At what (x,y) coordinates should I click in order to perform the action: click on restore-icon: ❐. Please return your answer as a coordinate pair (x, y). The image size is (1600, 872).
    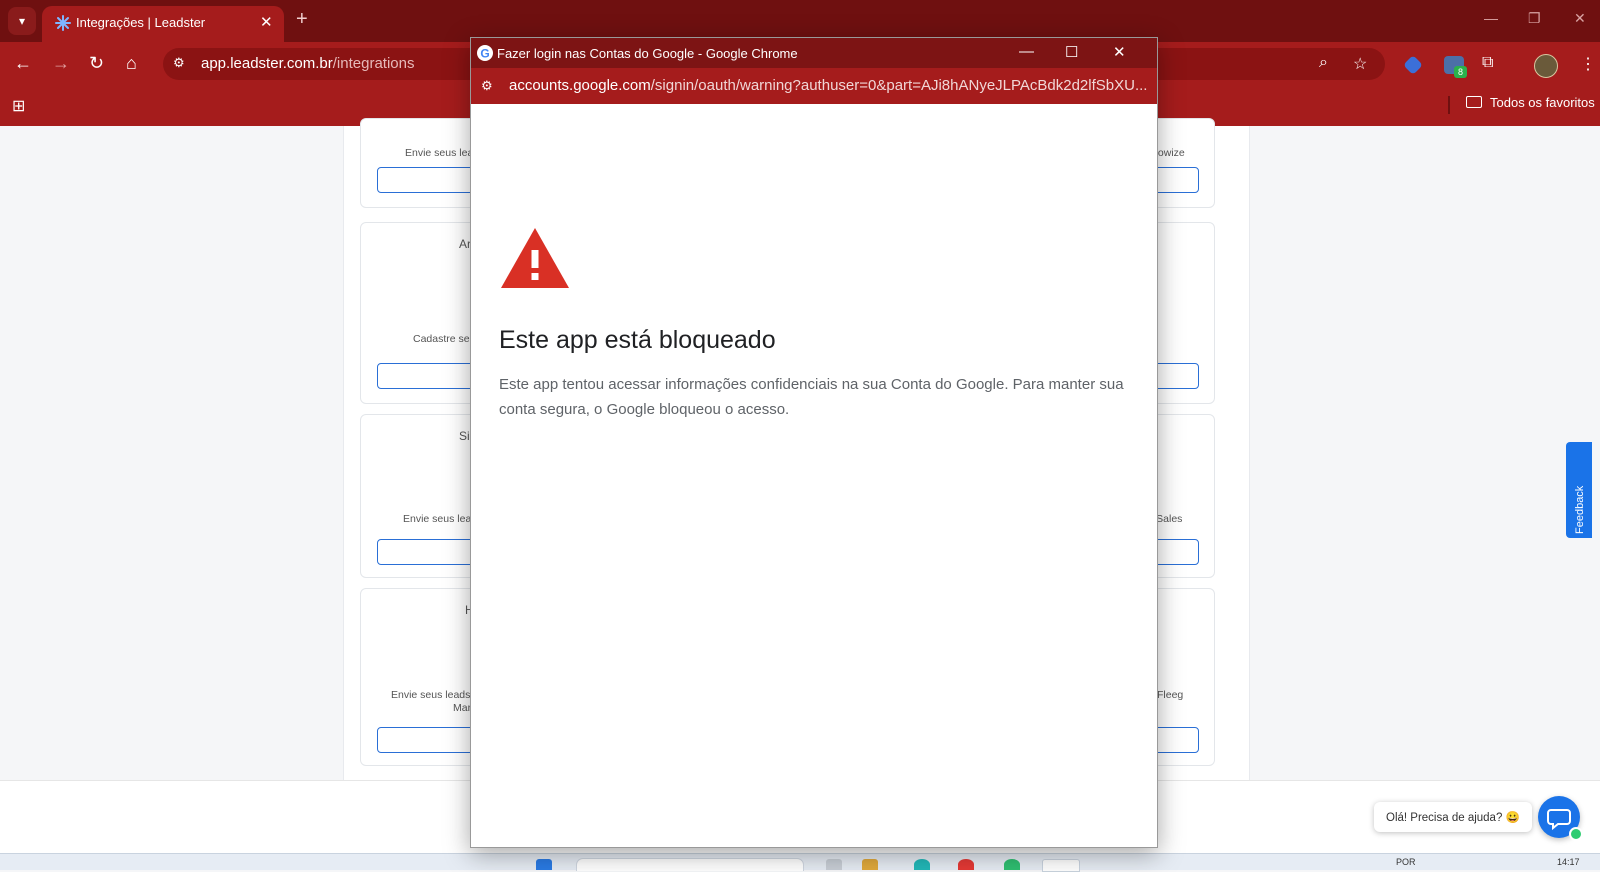
    Looking at the image, I should click on (1534, 18).